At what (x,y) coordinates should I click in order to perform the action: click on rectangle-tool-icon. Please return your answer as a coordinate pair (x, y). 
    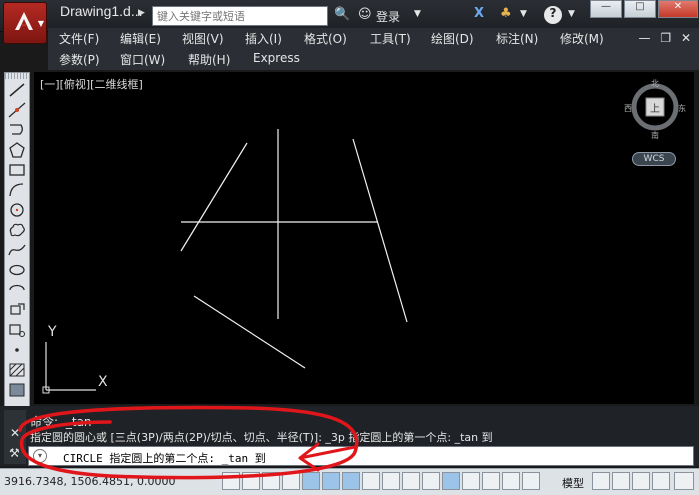
    Looking at the image, I should click on (17, 170).